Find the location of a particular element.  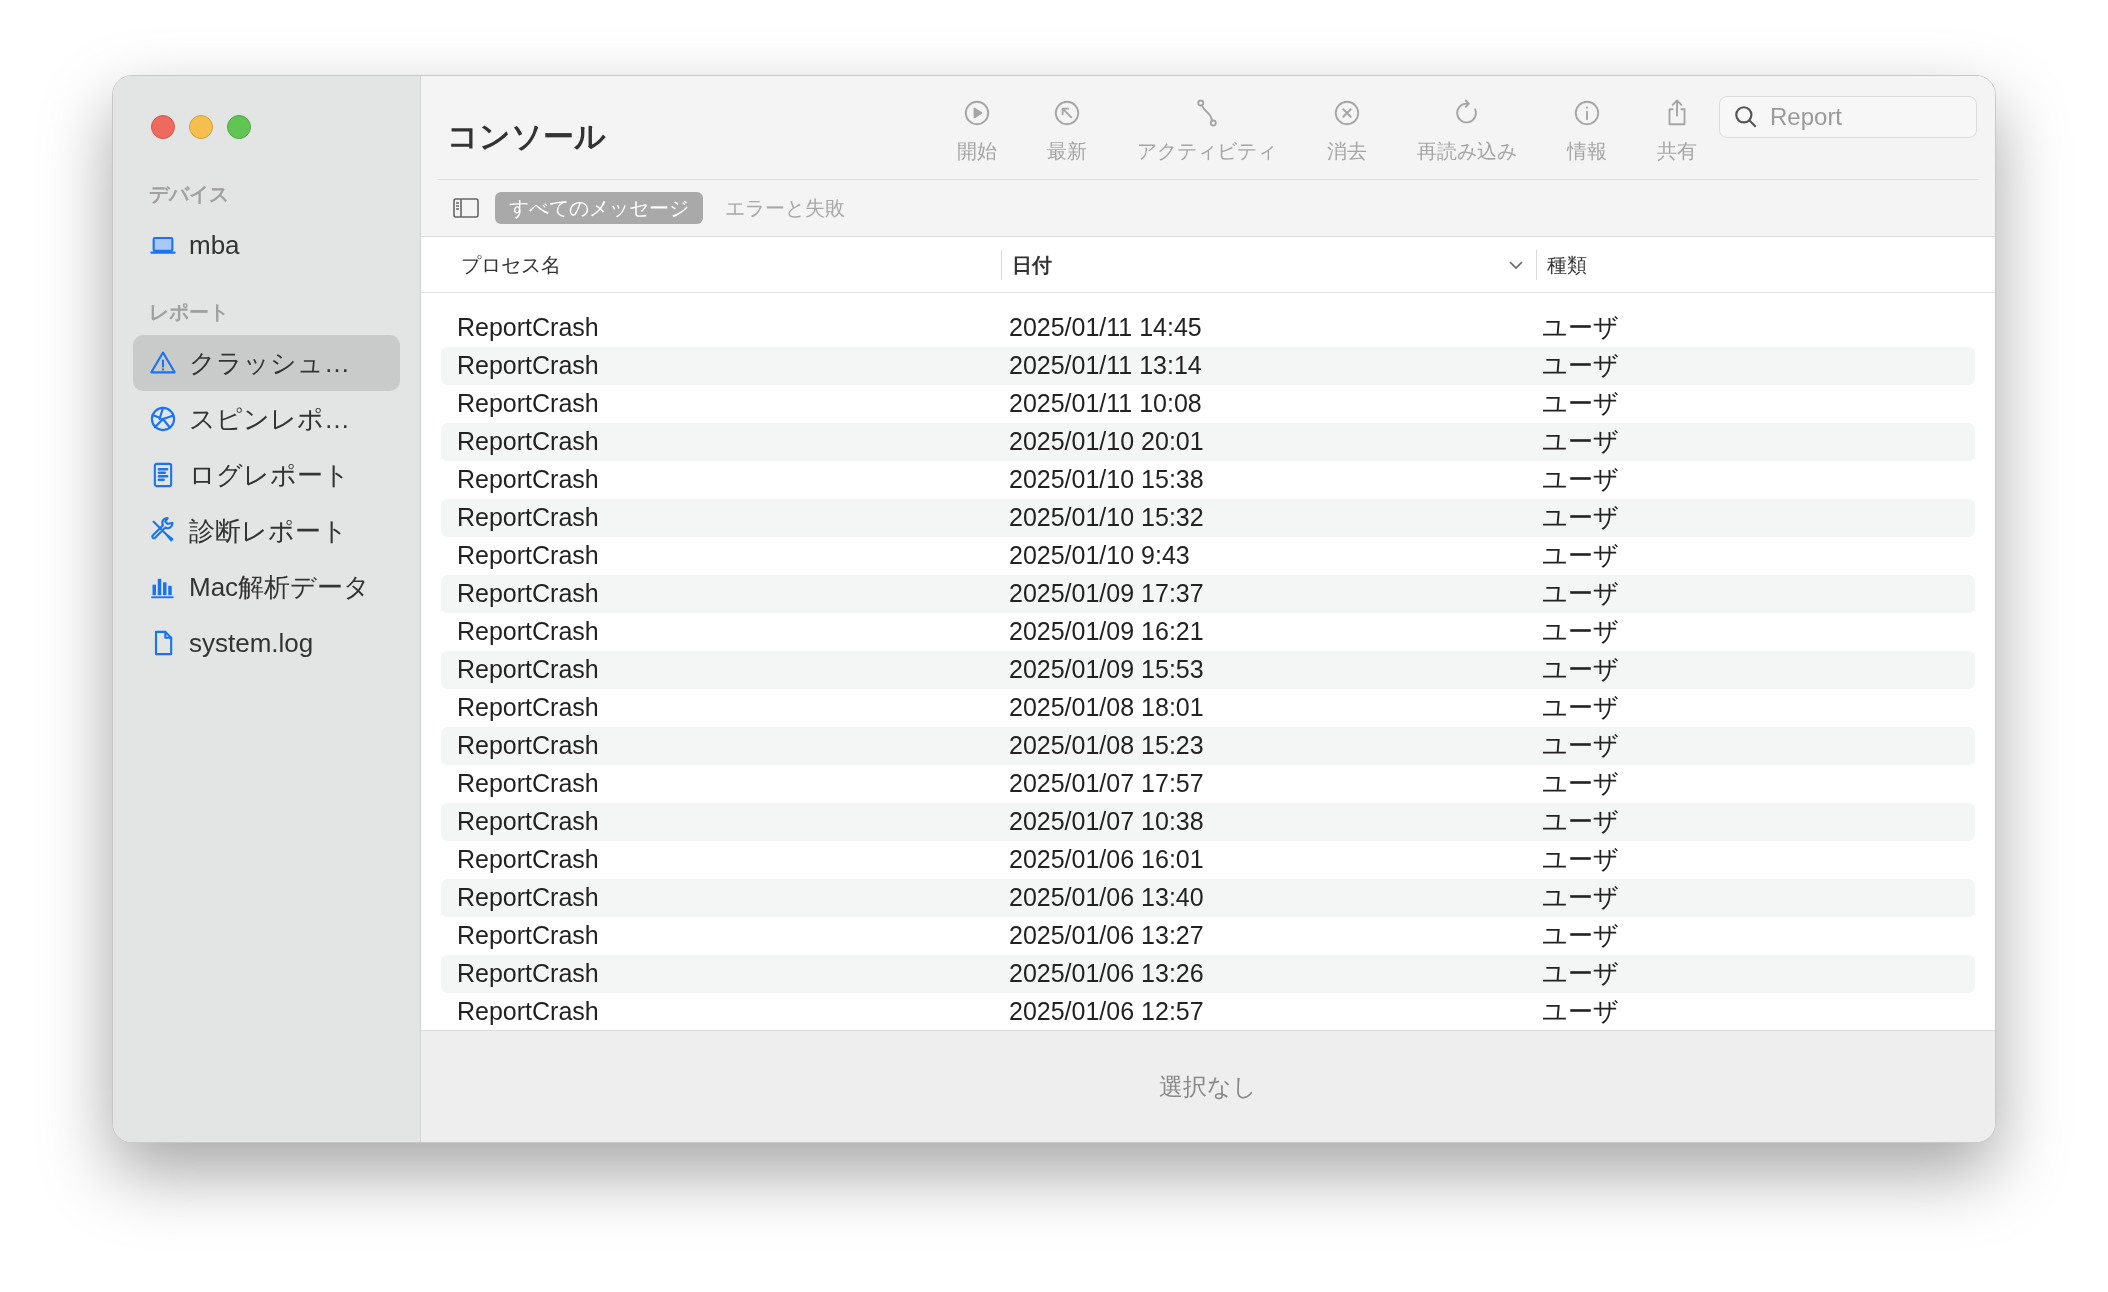

table-cell: 2025/01/10 15:38 is located at coordinates (1106, 479).